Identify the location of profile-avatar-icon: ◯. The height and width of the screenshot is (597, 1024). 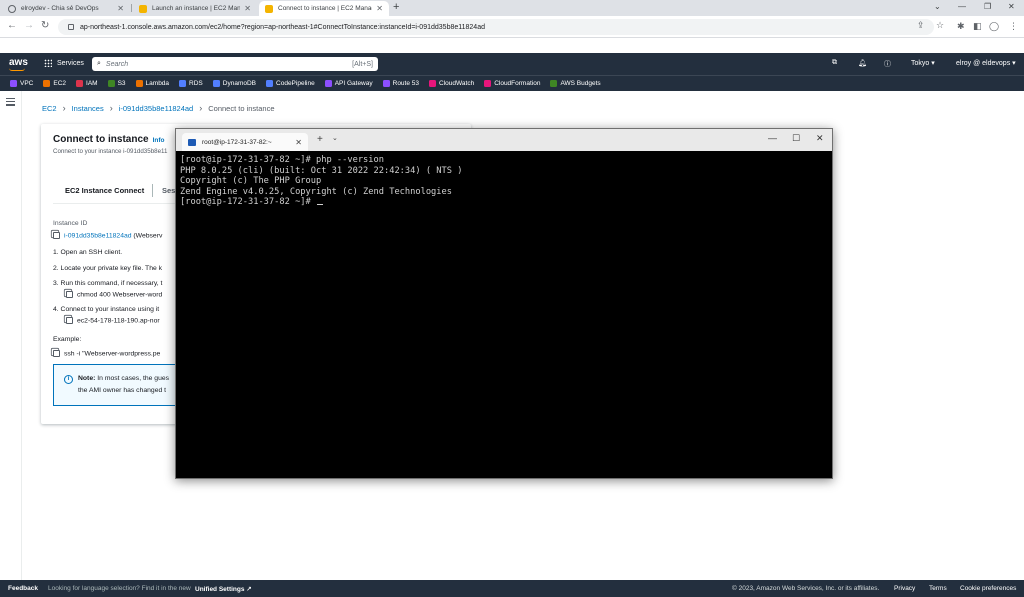
(994, 26).